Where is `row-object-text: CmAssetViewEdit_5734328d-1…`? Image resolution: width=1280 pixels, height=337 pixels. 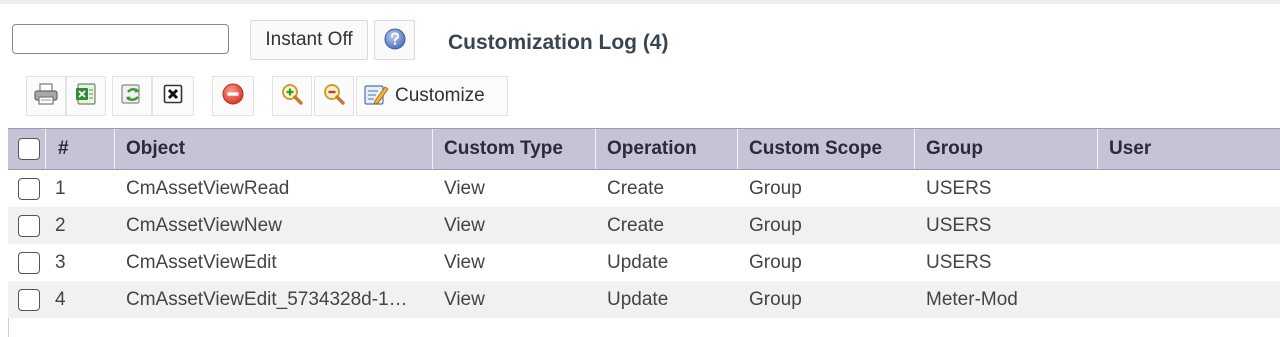
row-object-text: CmAssetViewEdit_5734328d-1… is located at coordinates (267, 299).